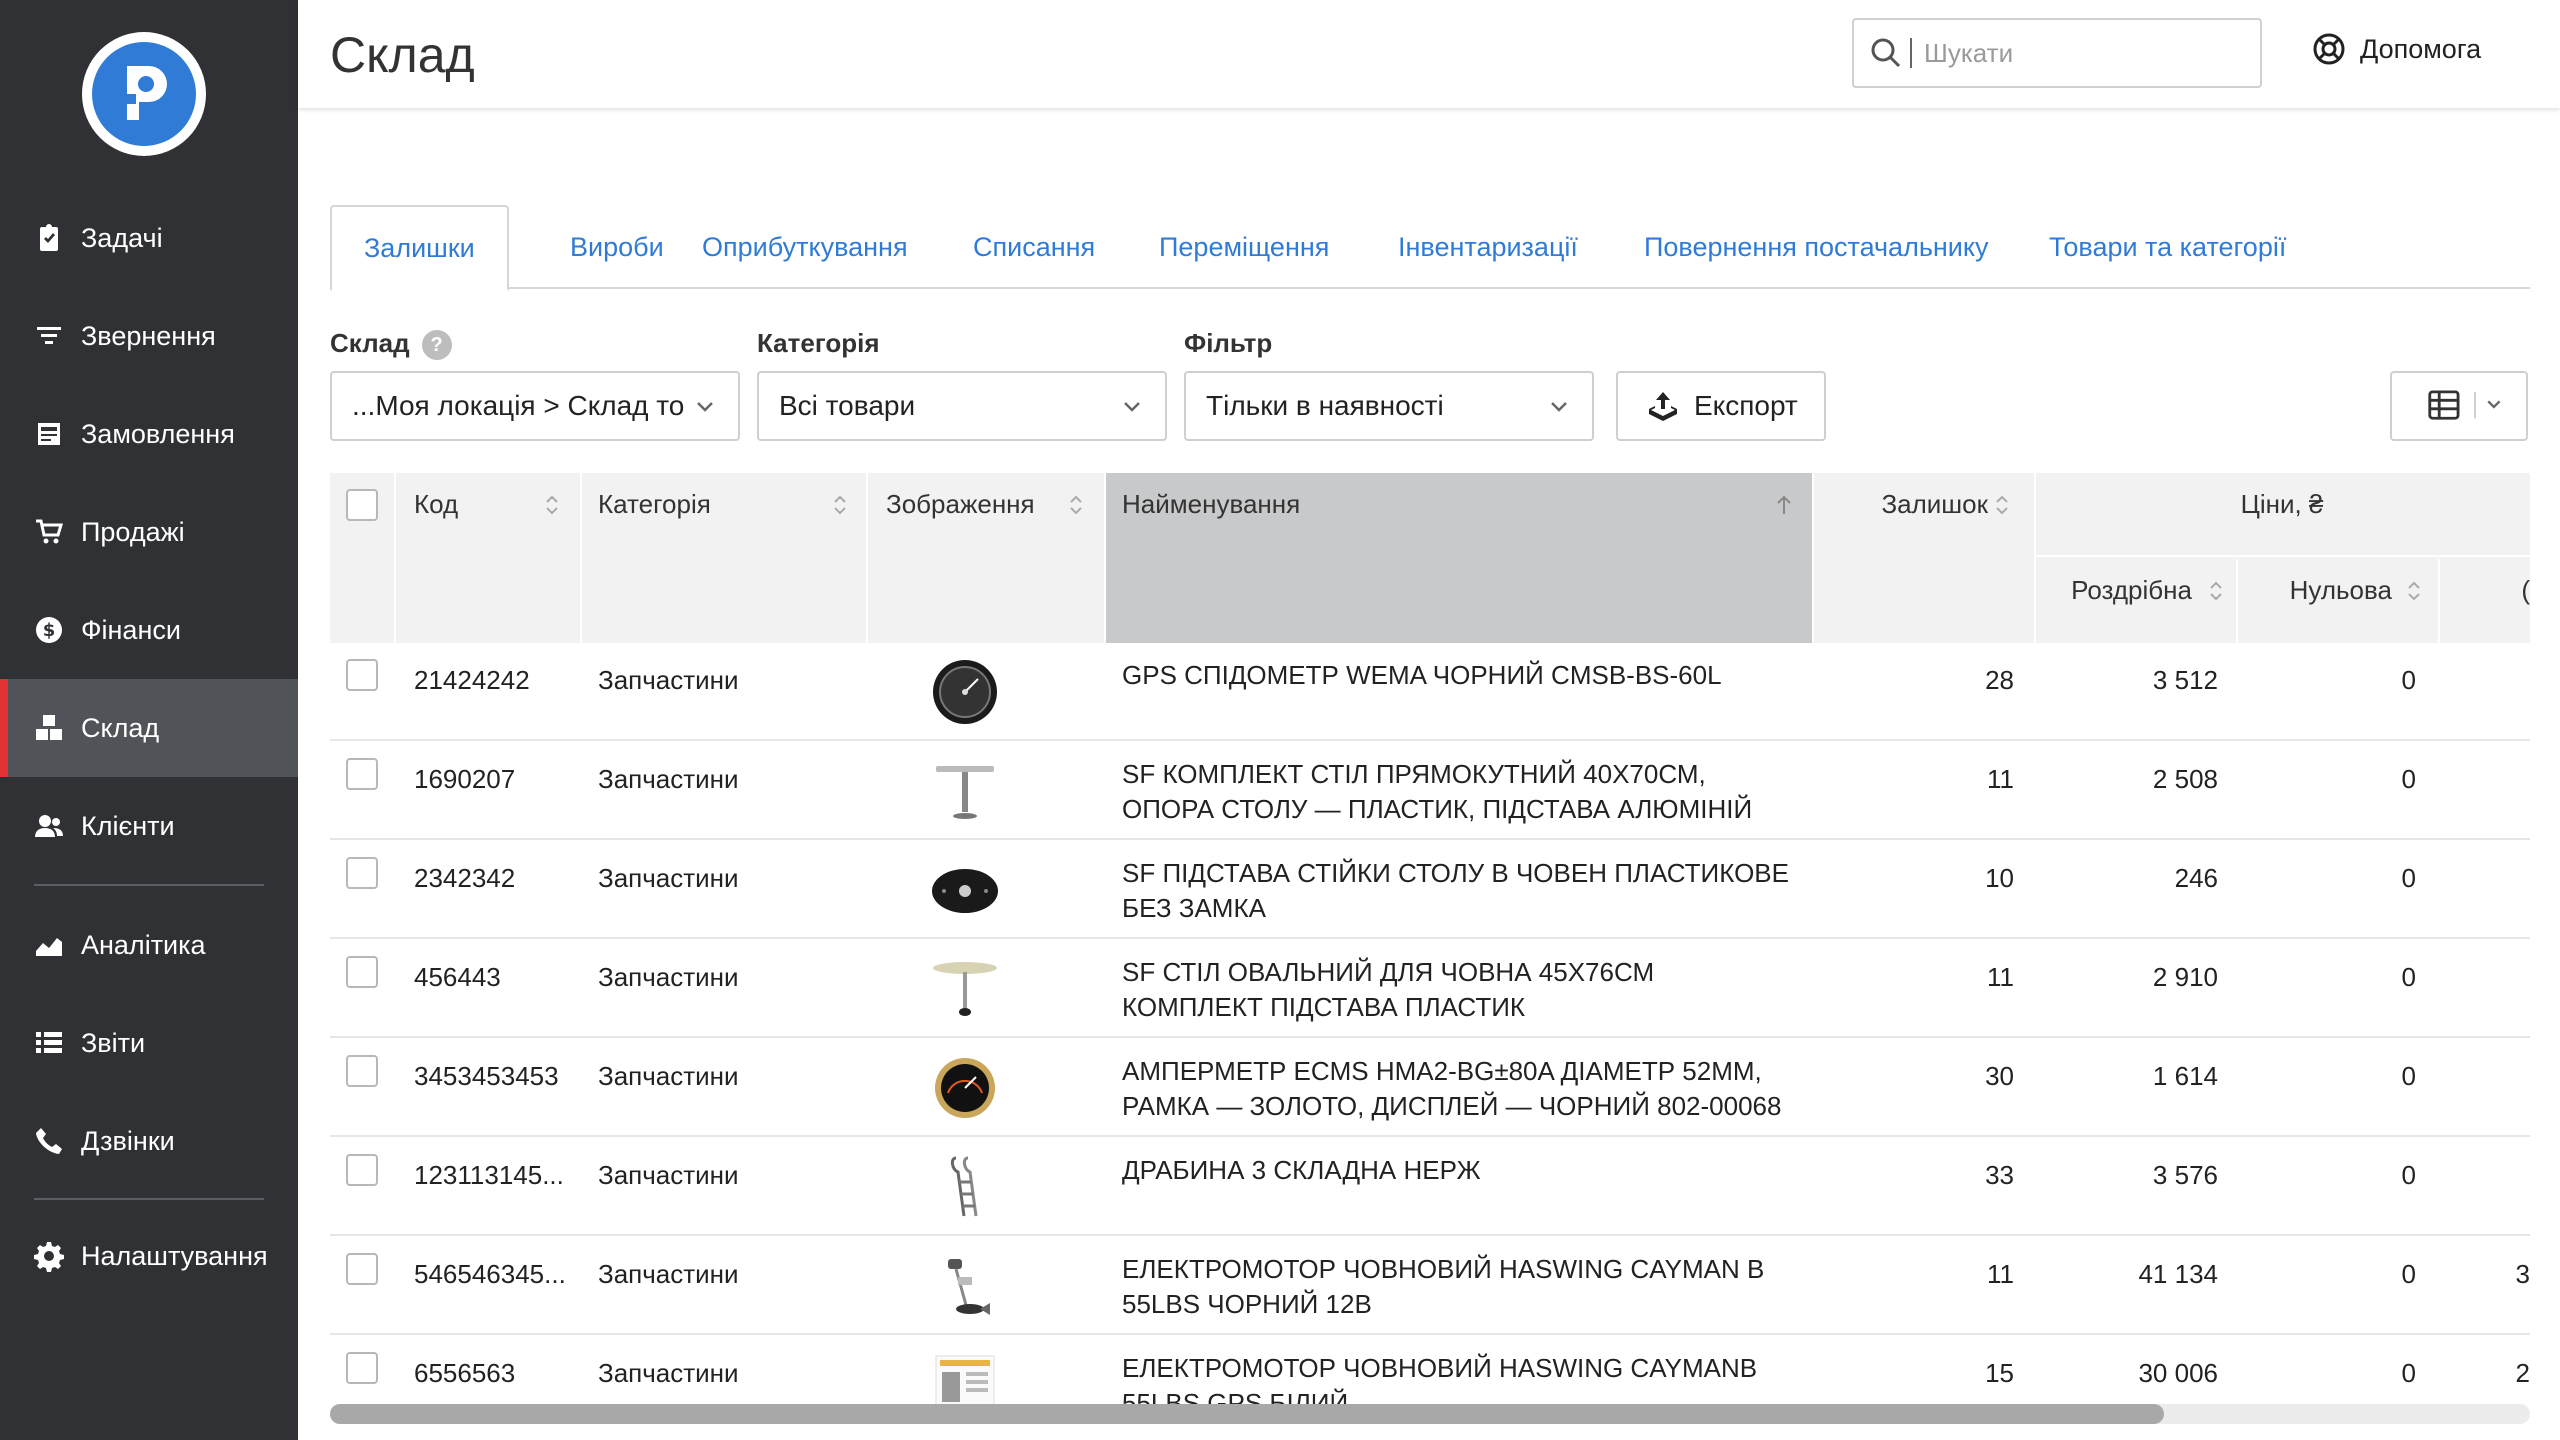  I want to click on column-header-category: Категорія, so click(724, 558).